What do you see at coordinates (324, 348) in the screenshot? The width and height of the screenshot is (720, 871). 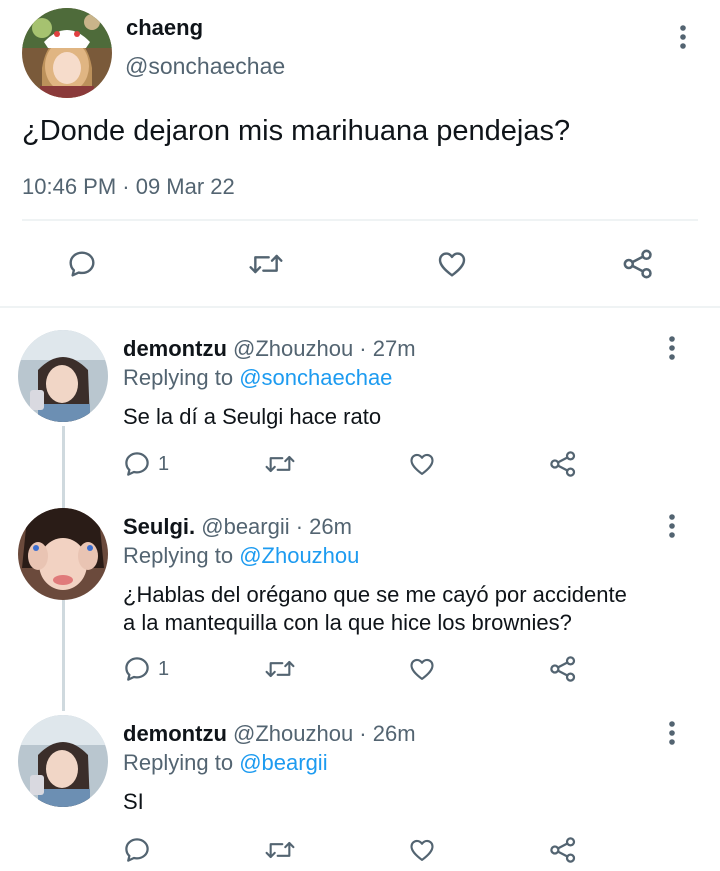 I see `handle-time: @Zhouzhou · 27m` at bounding box center [324, 348].